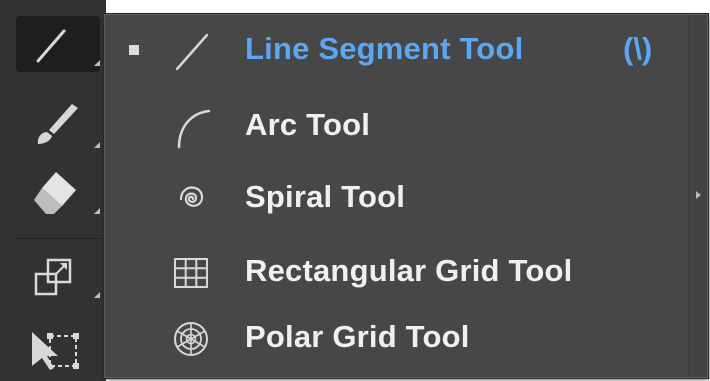  I want to click on scale-icon, so click(67, 278).